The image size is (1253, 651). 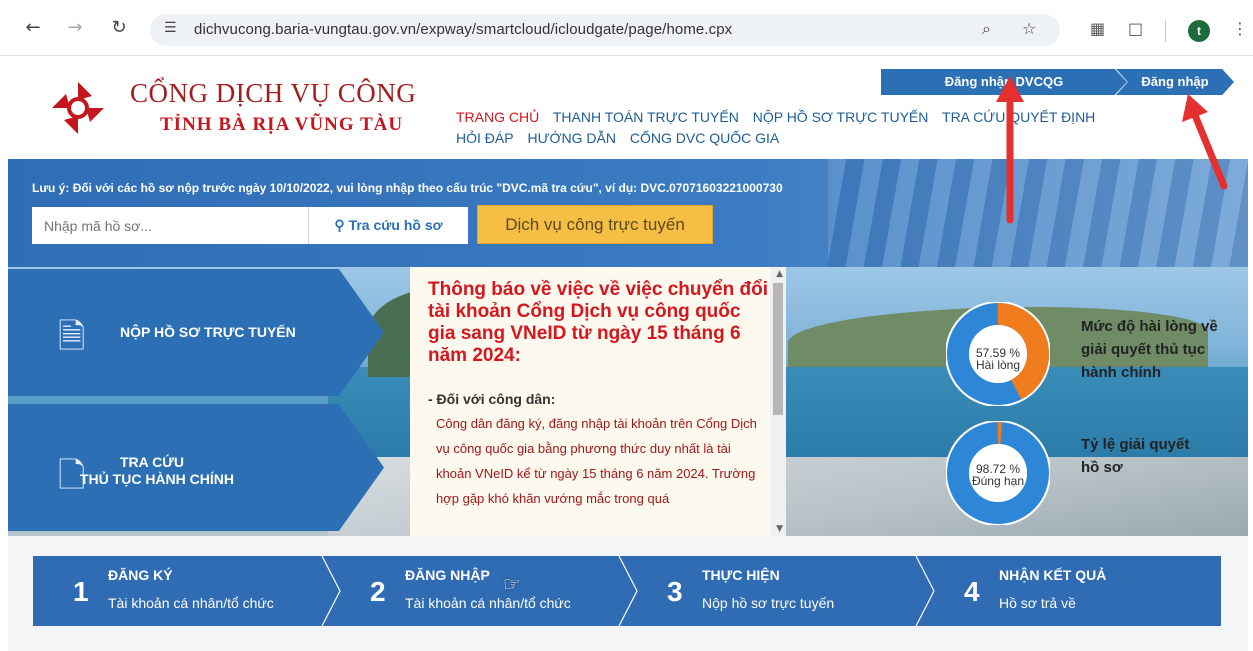 What do you see at coordinates (170, 28) in the screenshot?
I see `site-settings-icon: ☰` at bounding box center [170, 28].